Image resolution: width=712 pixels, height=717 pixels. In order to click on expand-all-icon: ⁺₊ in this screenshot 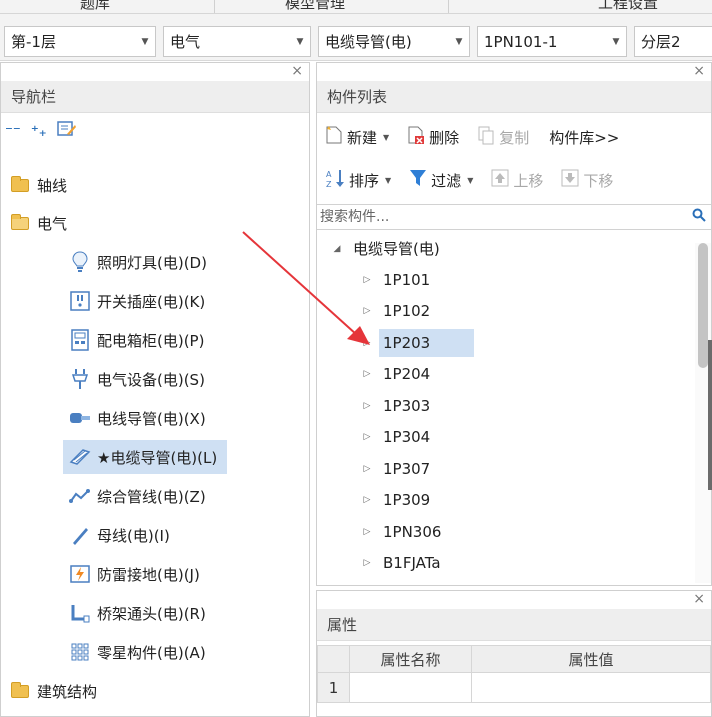, I will do `click(39, 131)`.